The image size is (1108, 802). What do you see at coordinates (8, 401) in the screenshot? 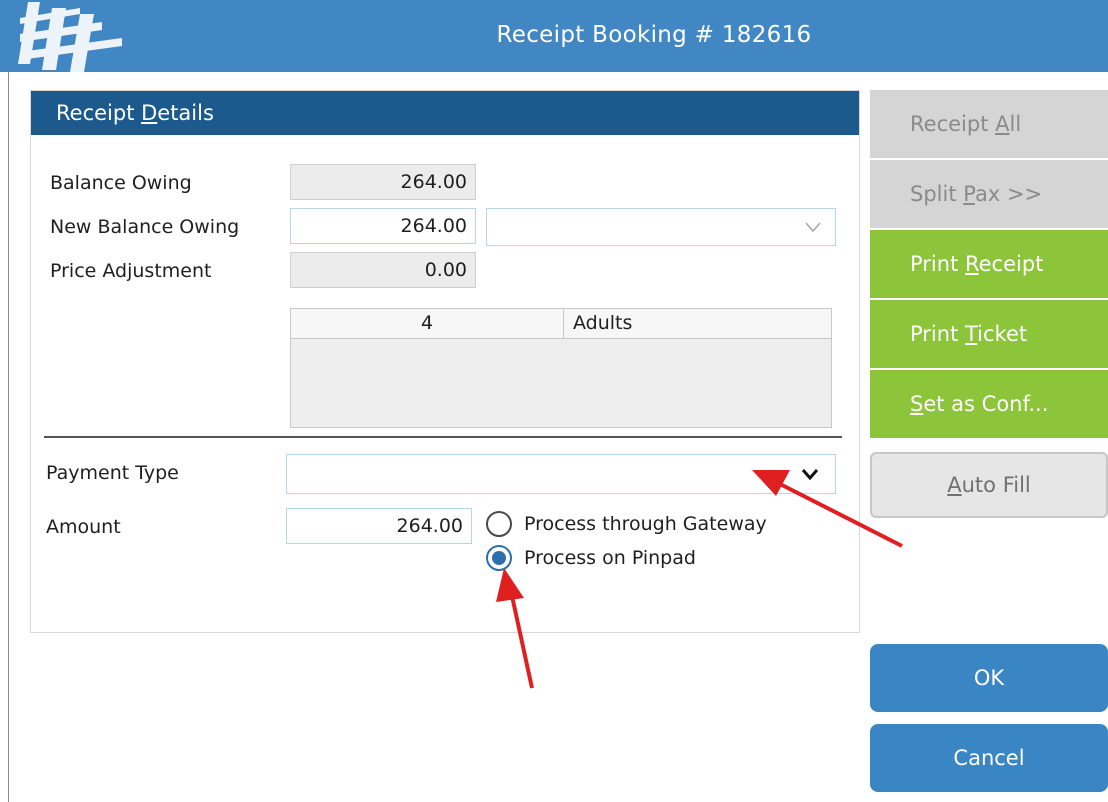
I see `window-left-border` at bounding box center [8, 401].